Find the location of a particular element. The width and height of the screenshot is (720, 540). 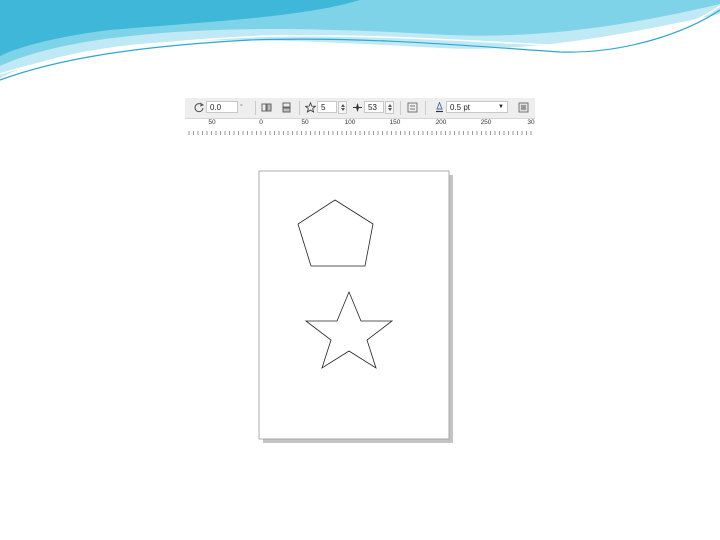

canvas-drawing is located at coordinates (355, 306).